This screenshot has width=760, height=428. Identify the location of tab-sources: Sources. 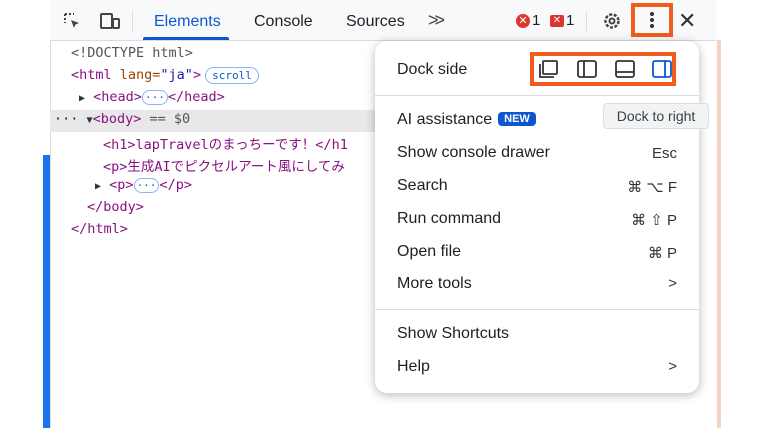
(375, 22).